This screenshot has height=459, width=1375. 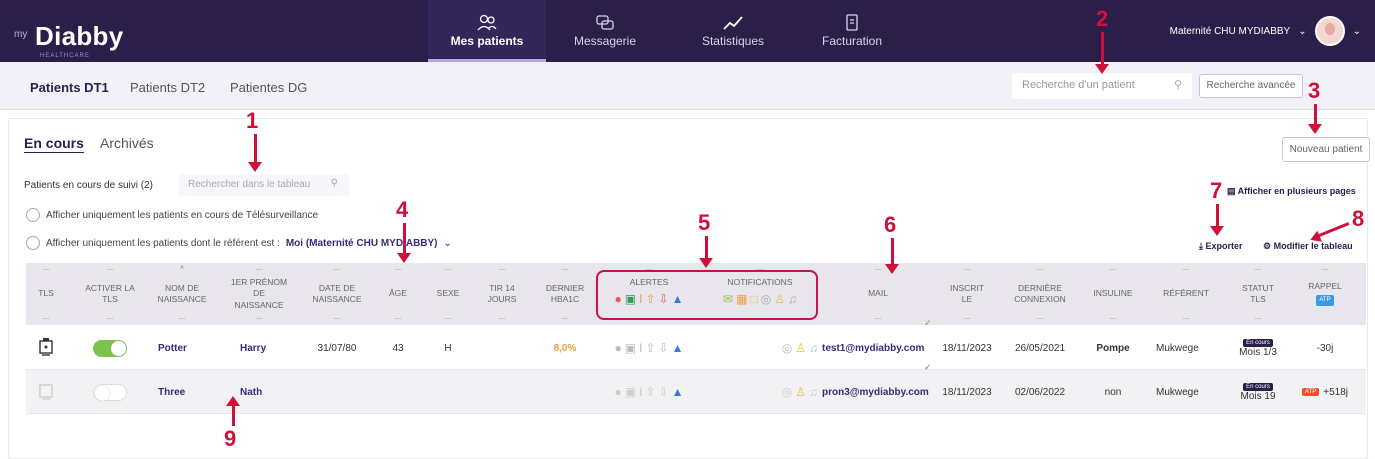 I want to click on referent: Mukwege, so click(x=1177, y=392).